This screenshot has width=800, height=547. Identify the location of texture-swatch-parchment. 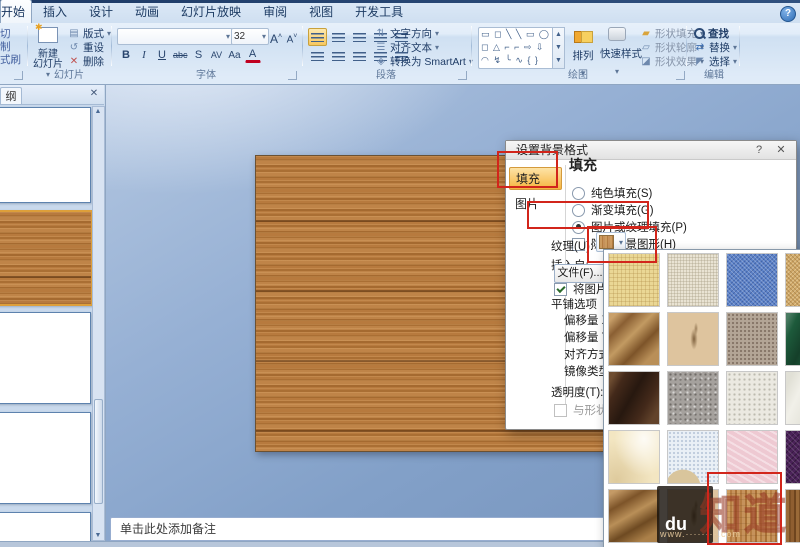
(634, 457).